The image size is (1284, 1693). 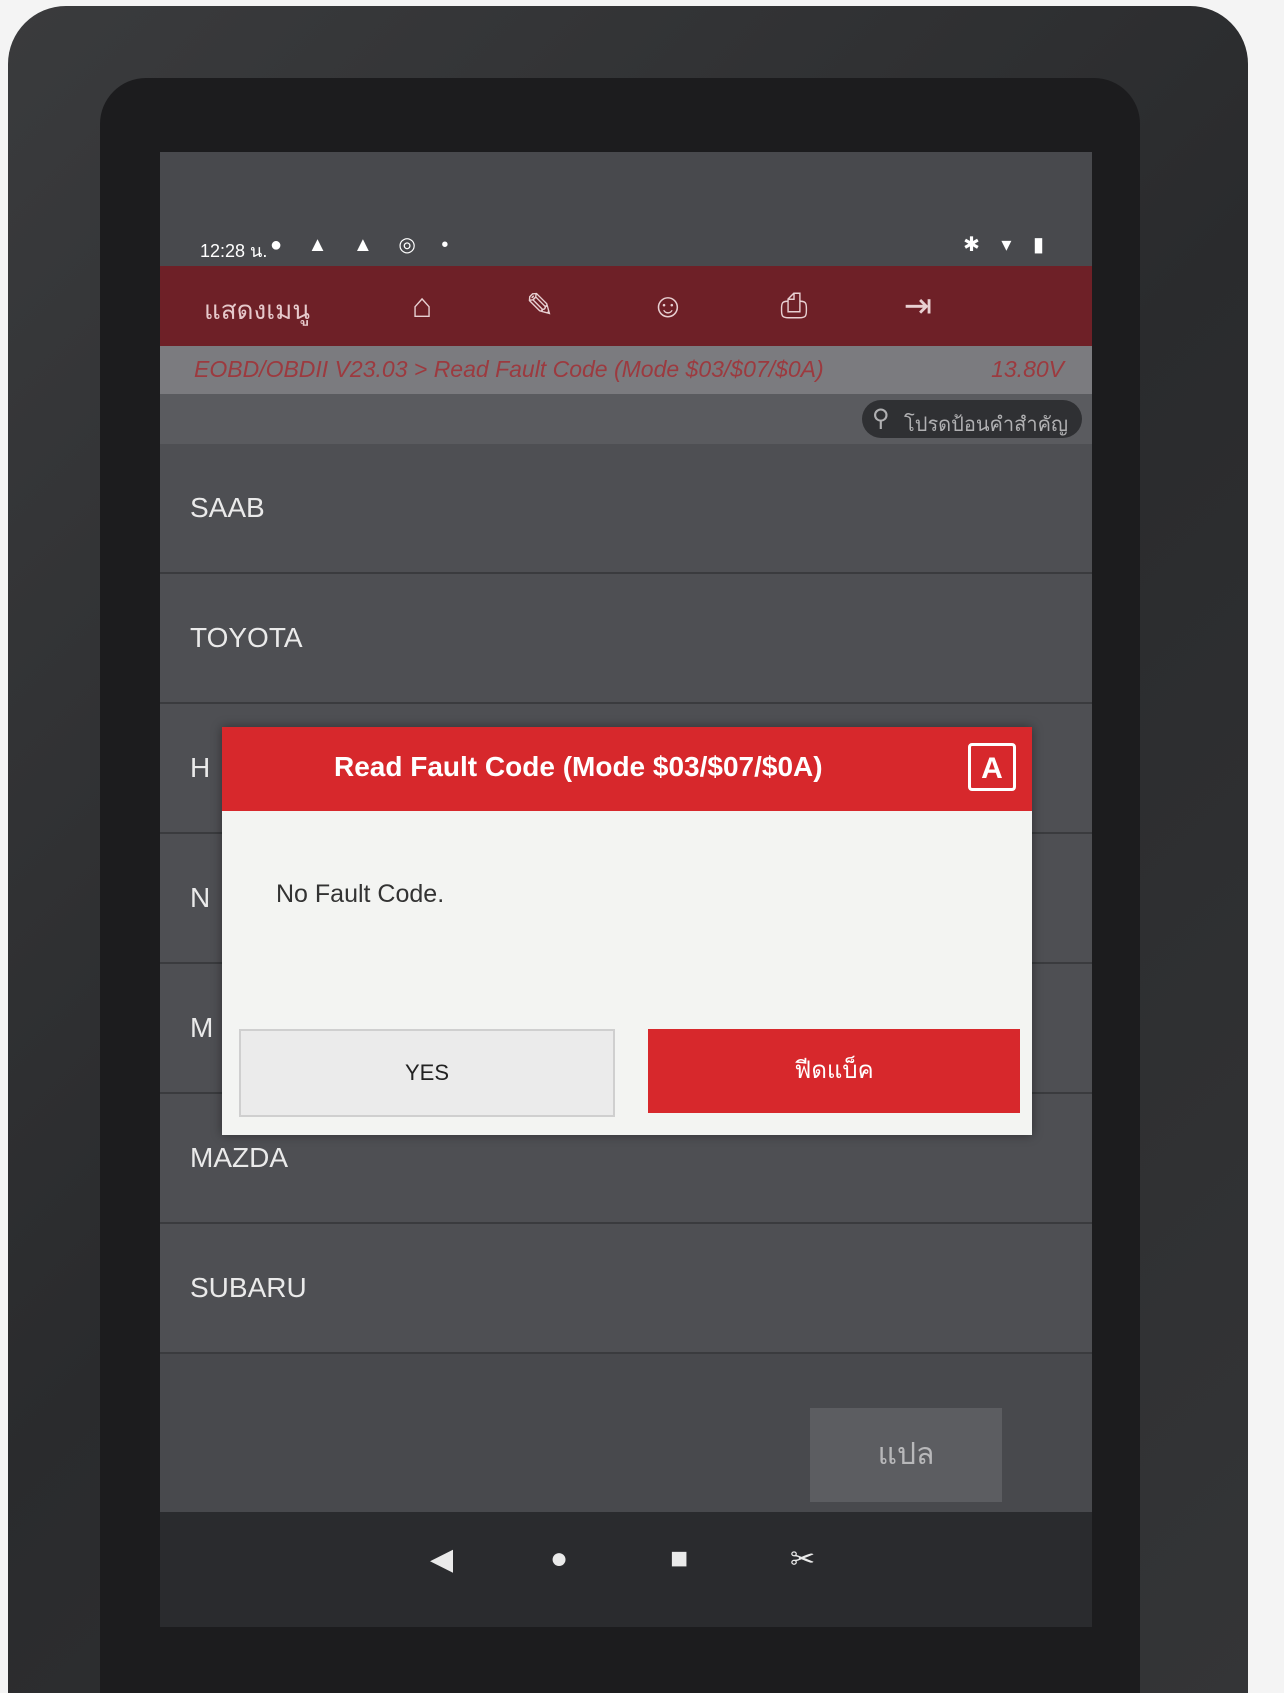 What do you see at coordinates (234, 251) in the screenshot?
I see `status-time: 12:28 น.` at bounding box center [234, 251].